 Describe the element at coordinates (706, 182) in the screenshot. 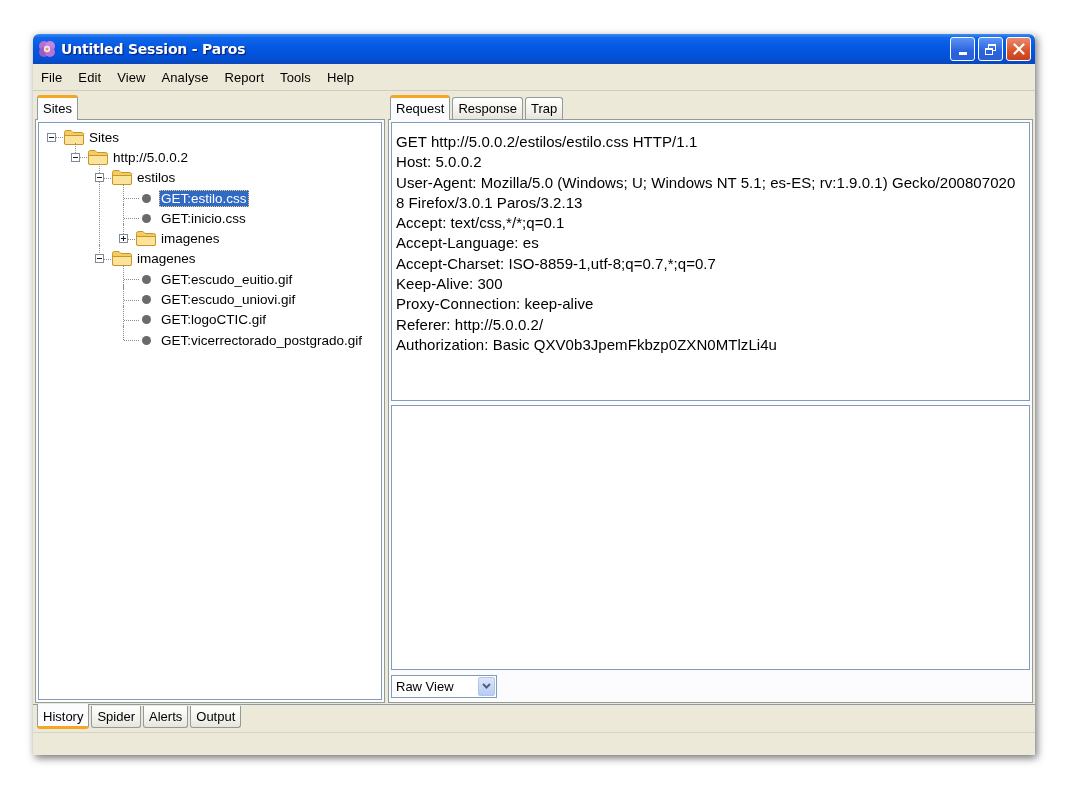

I see `request-line: User-Agent: Mozilla/5.0 (Windows; U; Windows NT 5.1; es-ES; rv:1.9.0.1) Gecko/200807020` at that location.